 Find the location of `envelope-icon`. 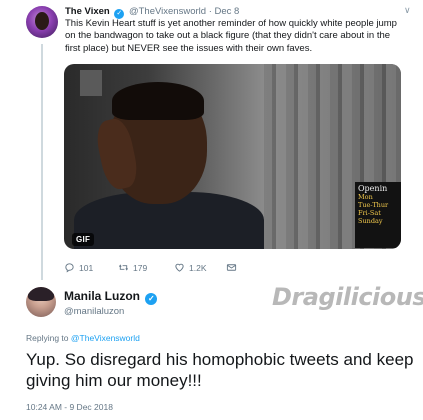

envelope-icon is located at coordinates (231, 267).